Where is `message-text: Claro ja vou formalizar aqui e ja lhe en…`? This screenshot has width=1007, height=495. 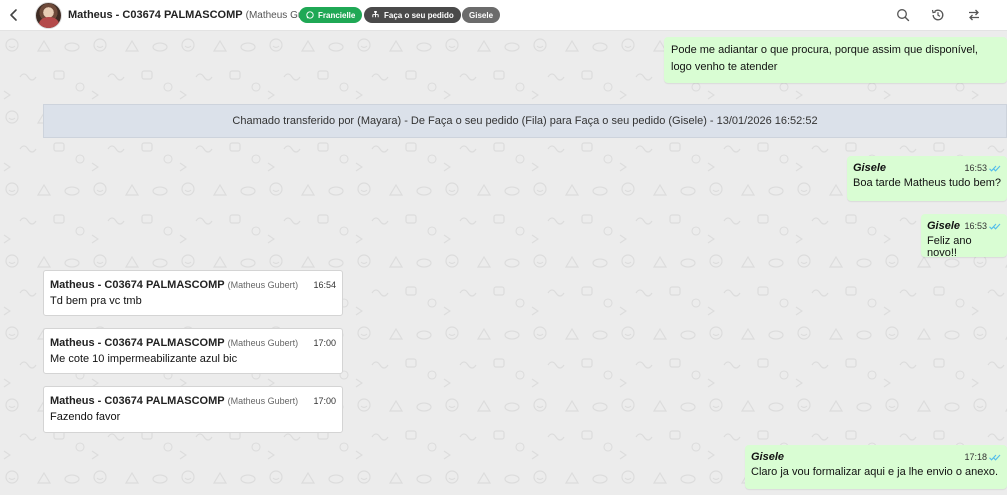 message-text: Claro ja vou formalizar aqui e ja lhe en… is located at coordinates (875, 472).